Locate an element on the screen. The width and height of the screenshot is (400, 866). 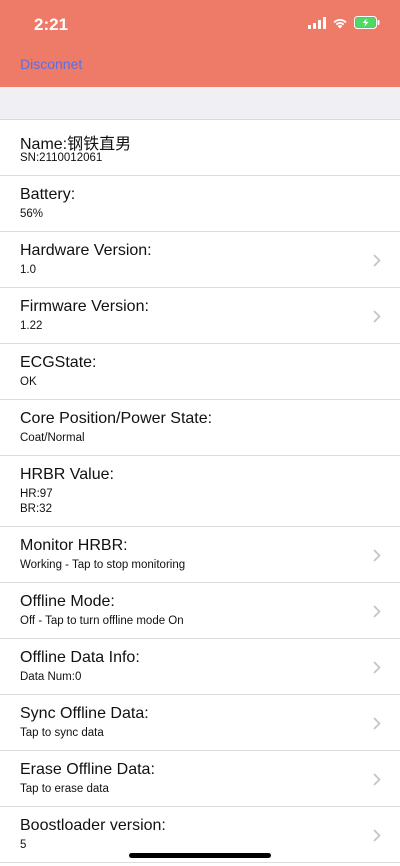
list-item-detail: 1.22 is located at coordinates (31, 326).